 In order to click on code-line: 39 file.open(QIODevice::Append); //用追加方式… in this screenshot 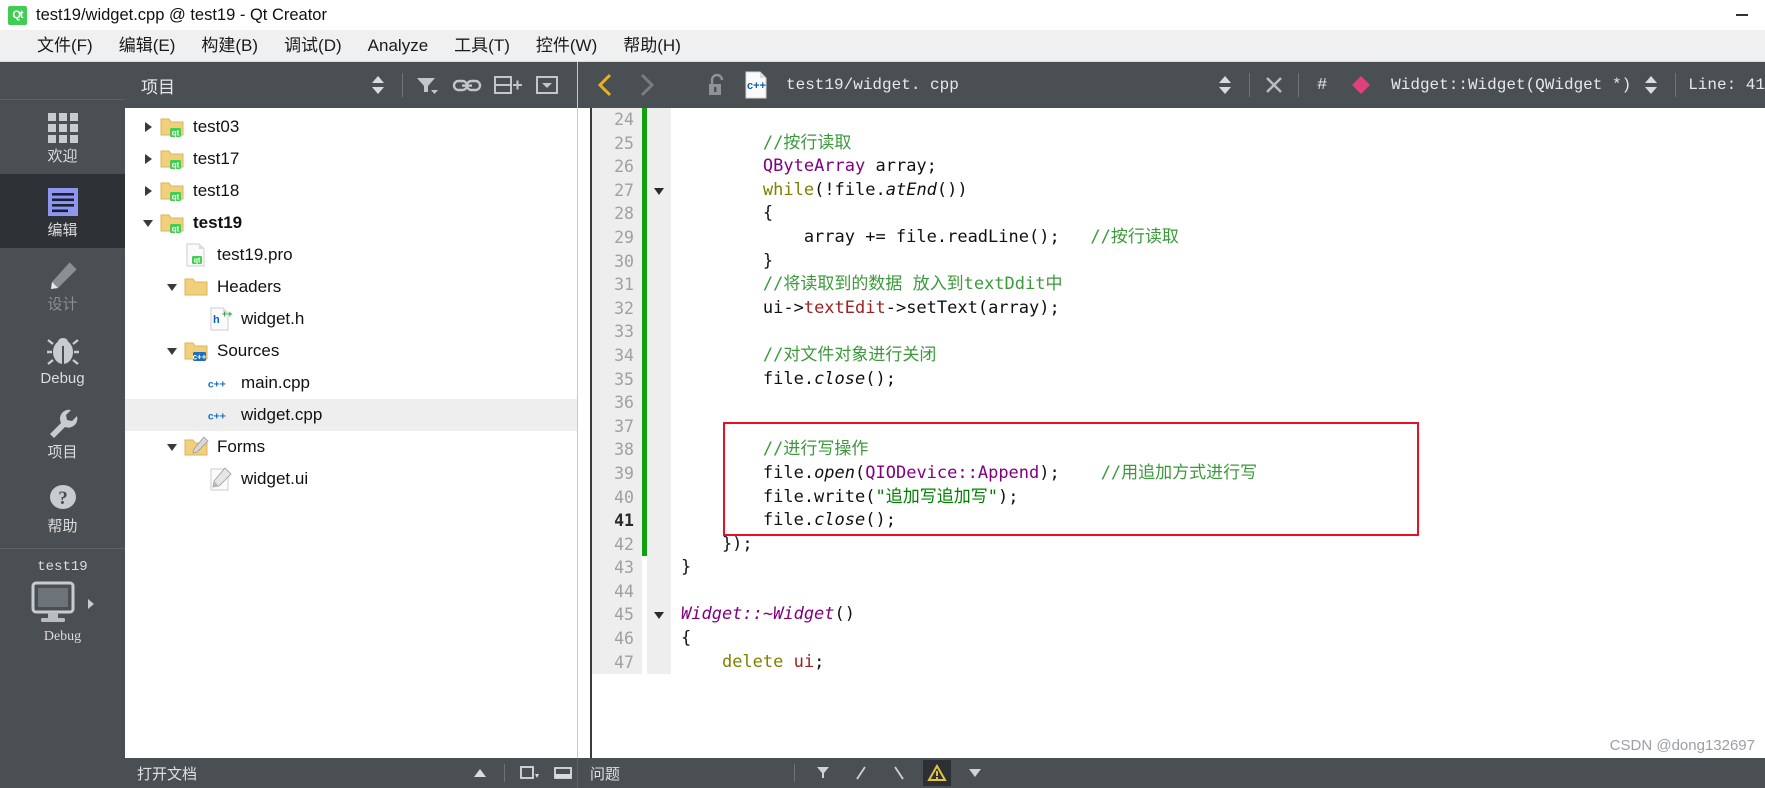, I will do `click(1178, 473)`.